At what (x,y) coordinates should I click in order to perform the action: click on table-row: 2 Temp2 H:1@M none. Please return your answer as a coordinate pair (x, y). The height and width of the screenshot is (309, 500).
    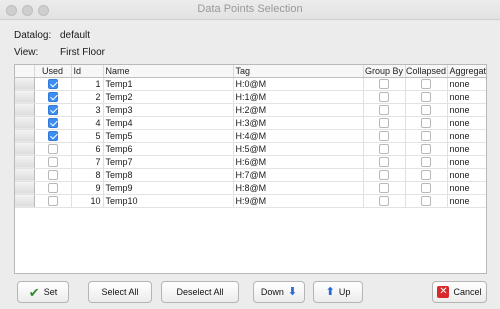
    Looking at the image, I should click on (250, 97).